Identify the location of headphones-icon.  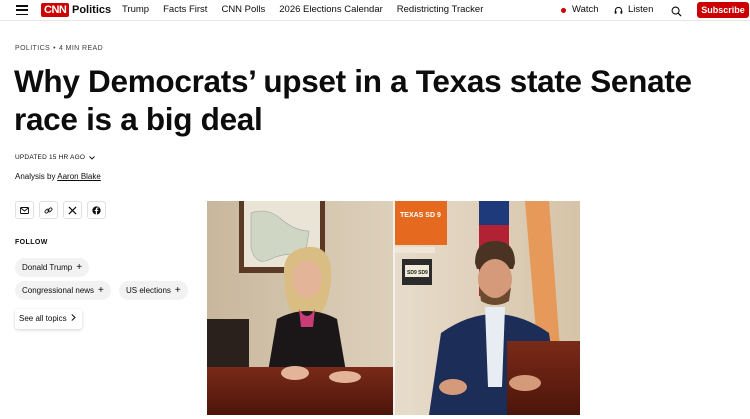
(618, 10).